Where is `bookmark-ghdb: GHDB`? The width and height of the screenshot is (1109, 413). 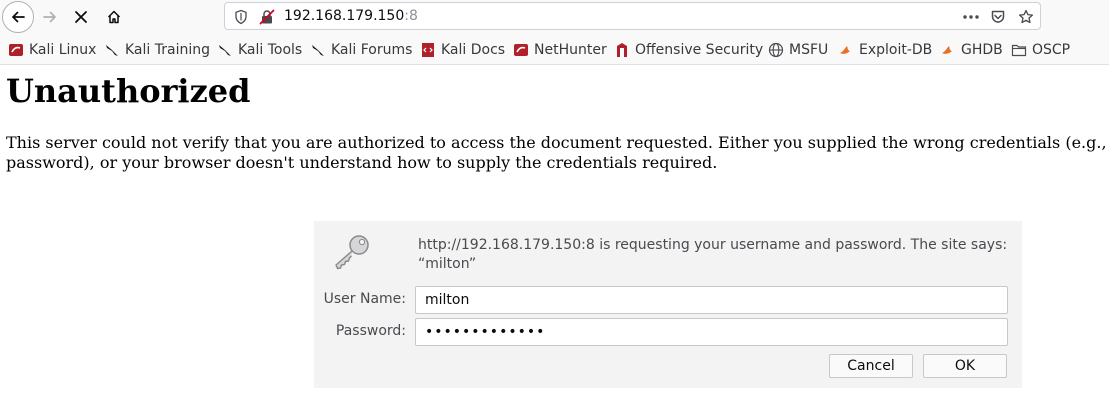 bookmark-ghdb: GHDB is located at coordinates (971, 50).